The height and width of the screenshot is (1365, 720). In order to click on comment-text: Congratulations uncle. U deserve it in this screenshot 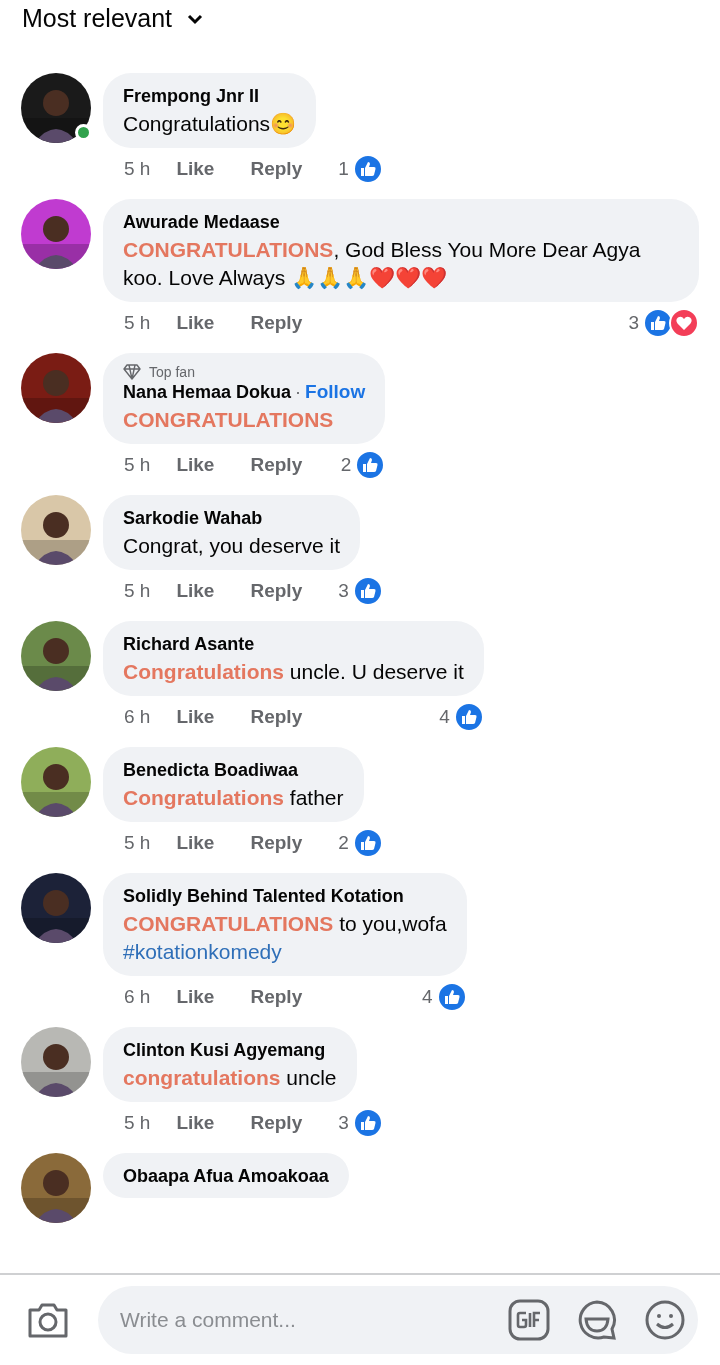, I will do `click(293, 672)`.